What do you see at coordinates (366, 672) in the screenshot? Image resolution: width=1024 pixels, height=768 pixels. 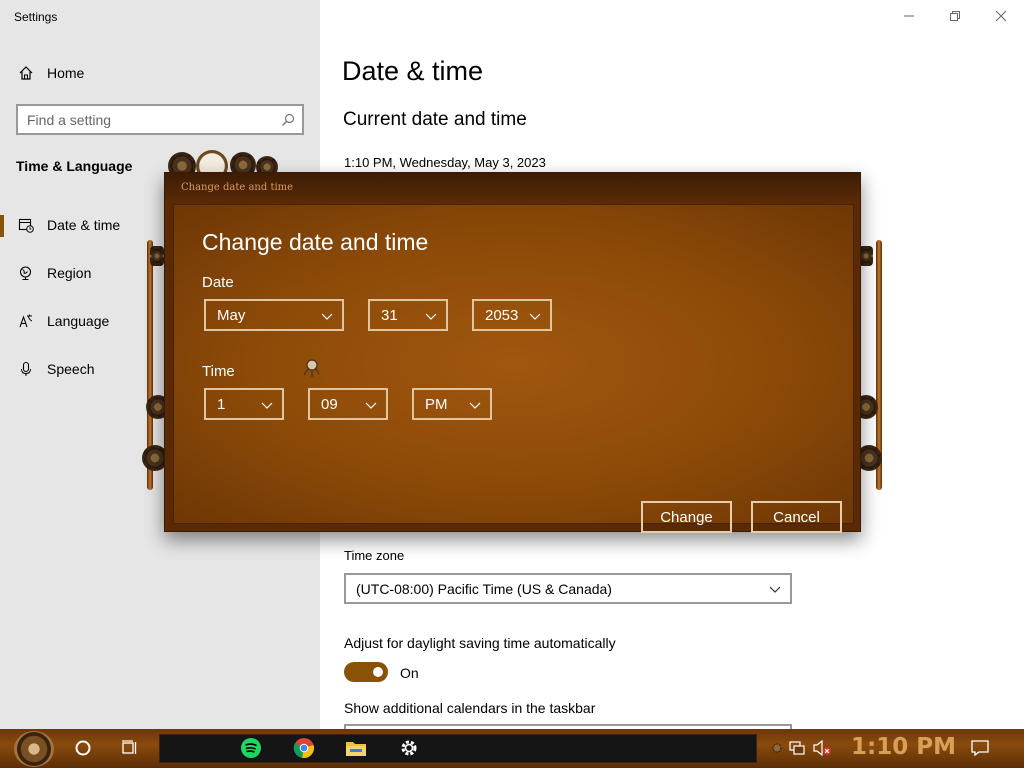 I see `dst-toggle` at bounding box center [366, 672].